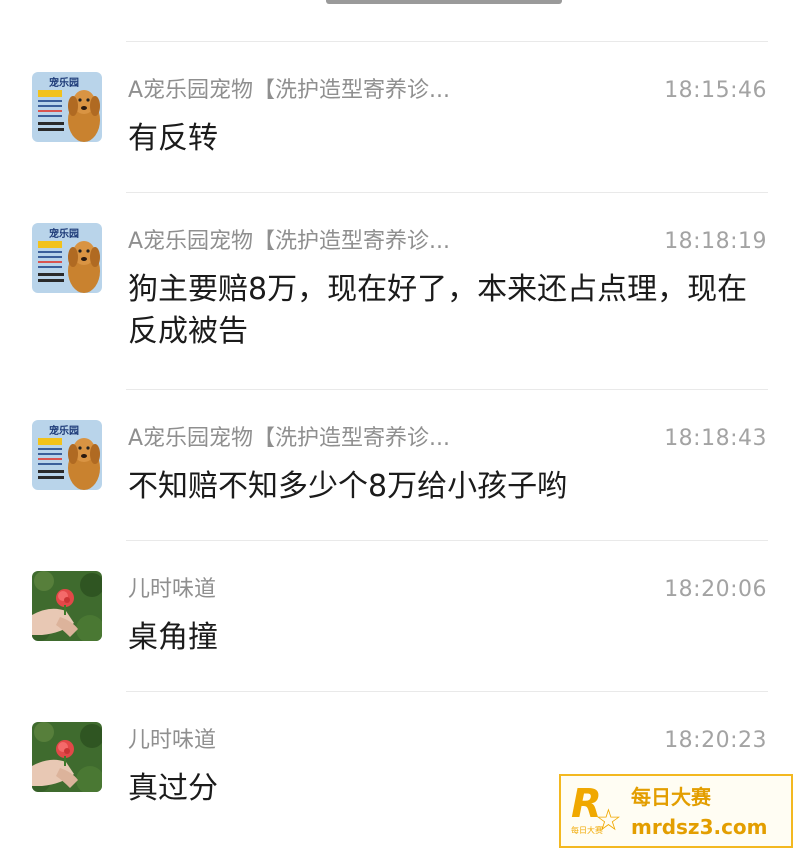 This screenshot has width=800, height=853. I want to click on top-drag-handle, so click(444, 2).